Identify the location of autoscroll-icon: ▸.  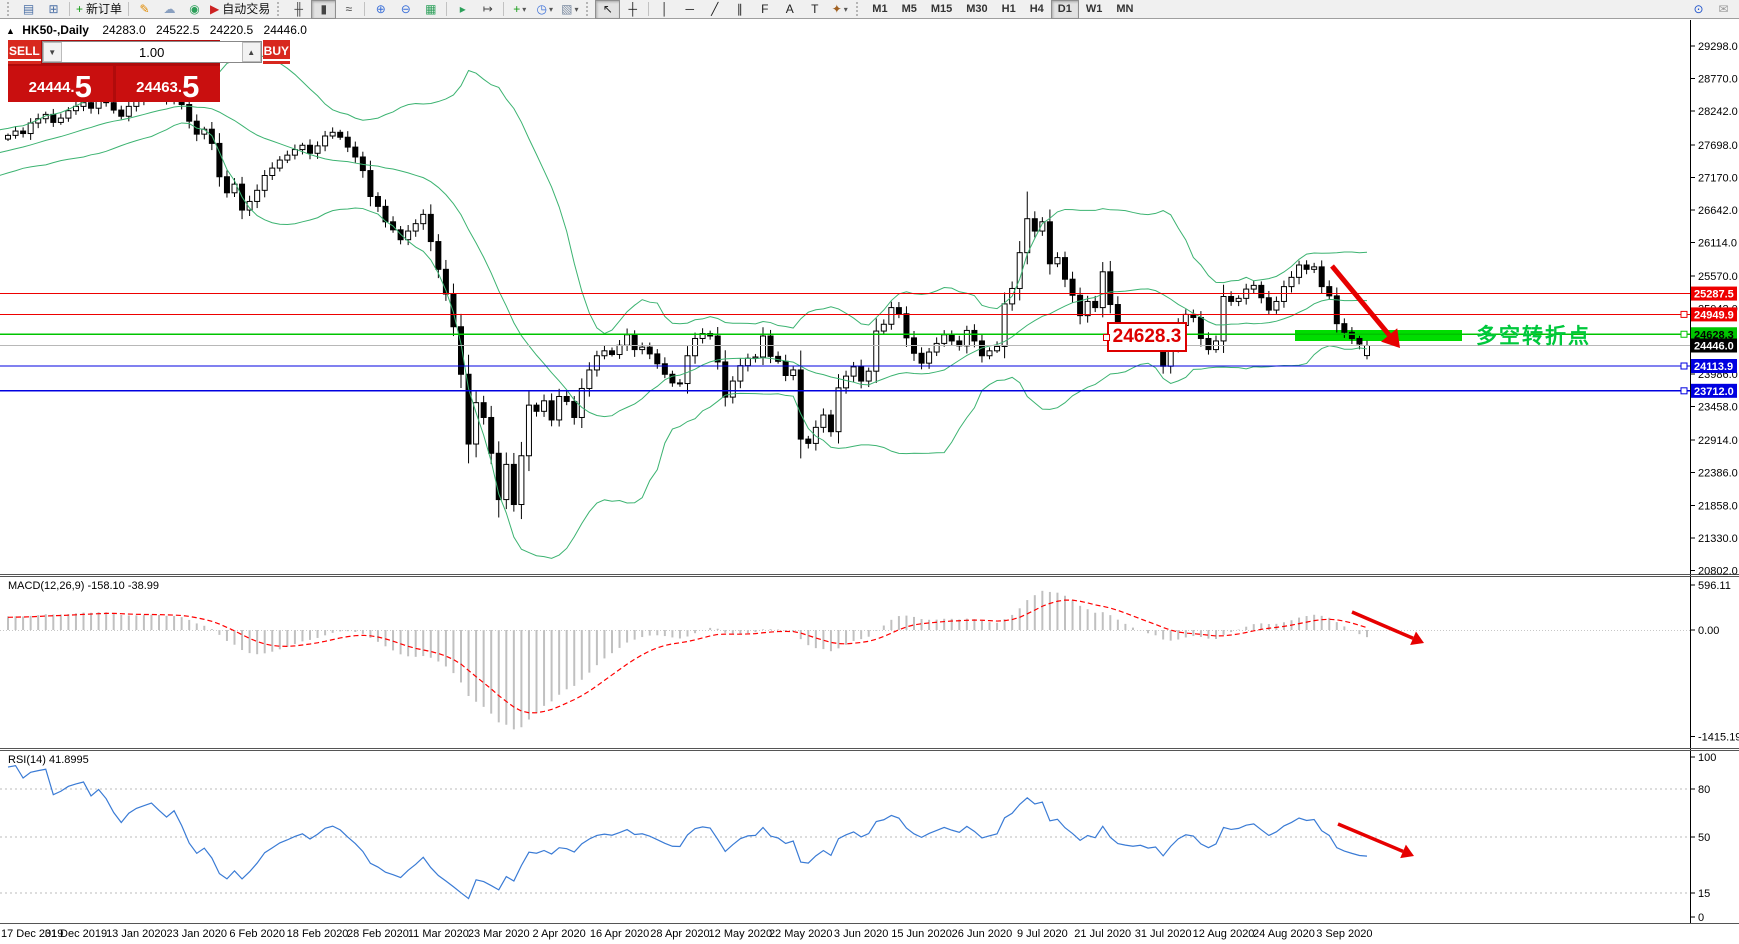
(462, 9).